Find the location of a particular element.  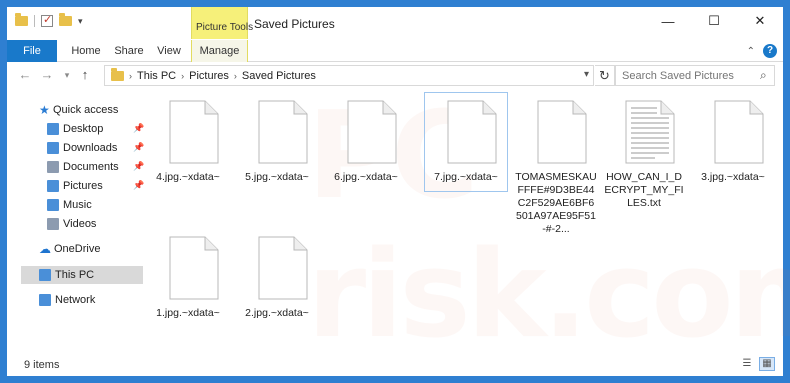

recent-locations-icon: ▾ is located at coordinates (67, 75).